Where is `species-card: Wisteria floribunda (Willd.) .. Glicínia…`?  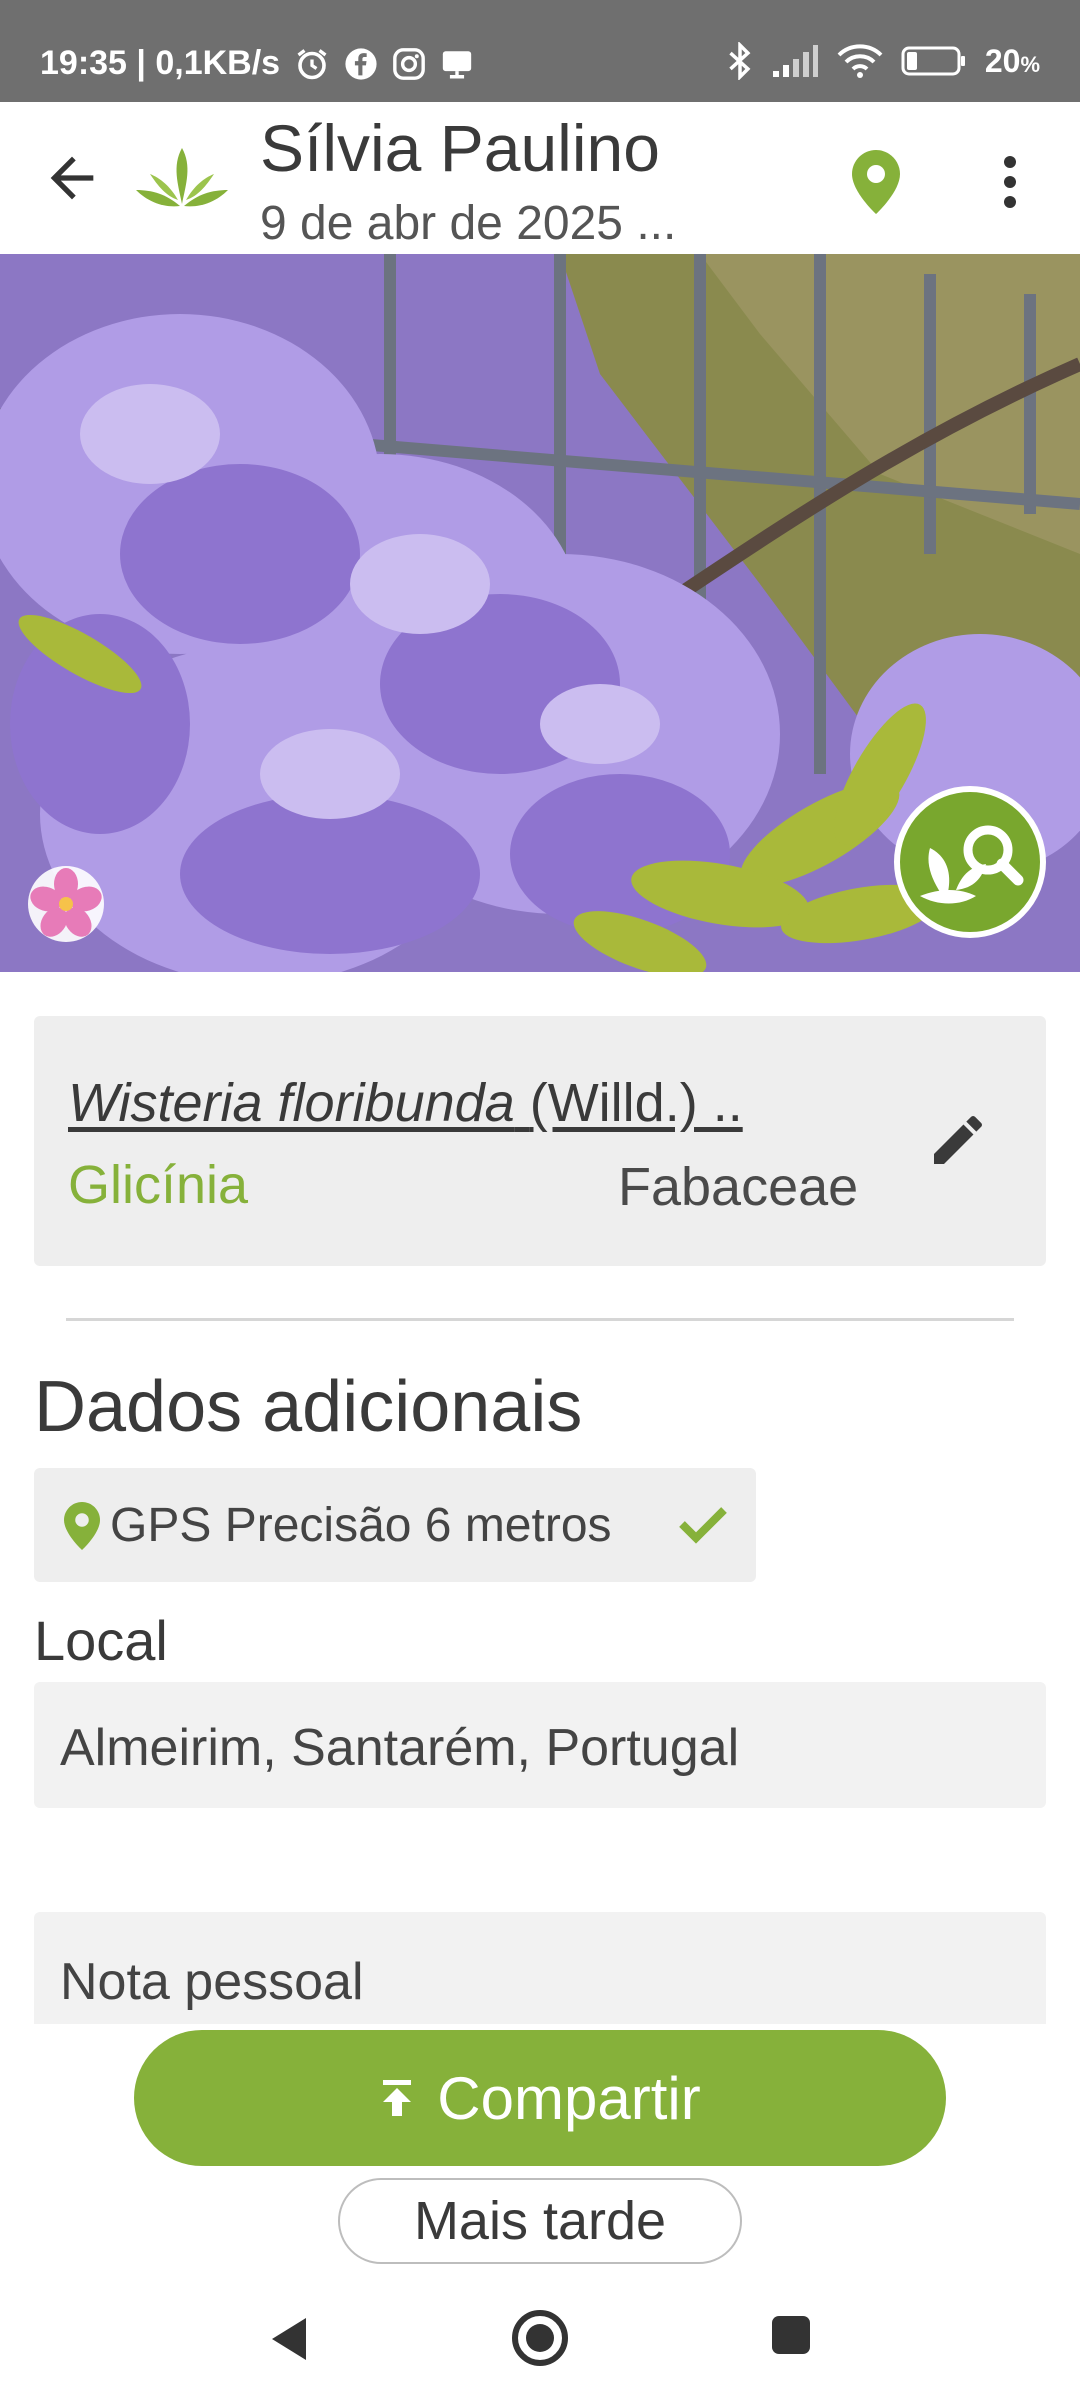
species-card: Wisteria floribunda (Willd.) .. Glicínia… is located at coordinates (540, 1141).